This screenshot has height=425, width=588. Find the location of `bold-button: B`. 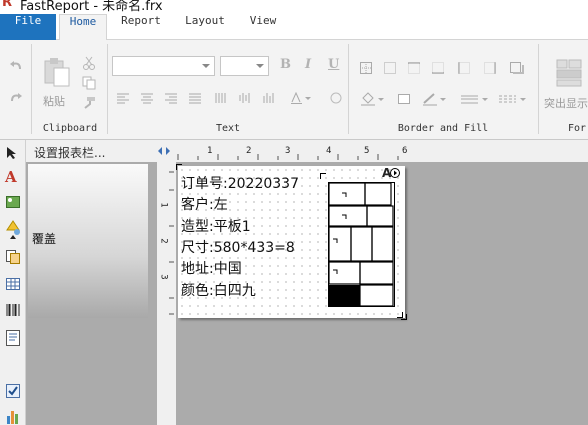

bold-button: B is located at coordinates (285, 64).